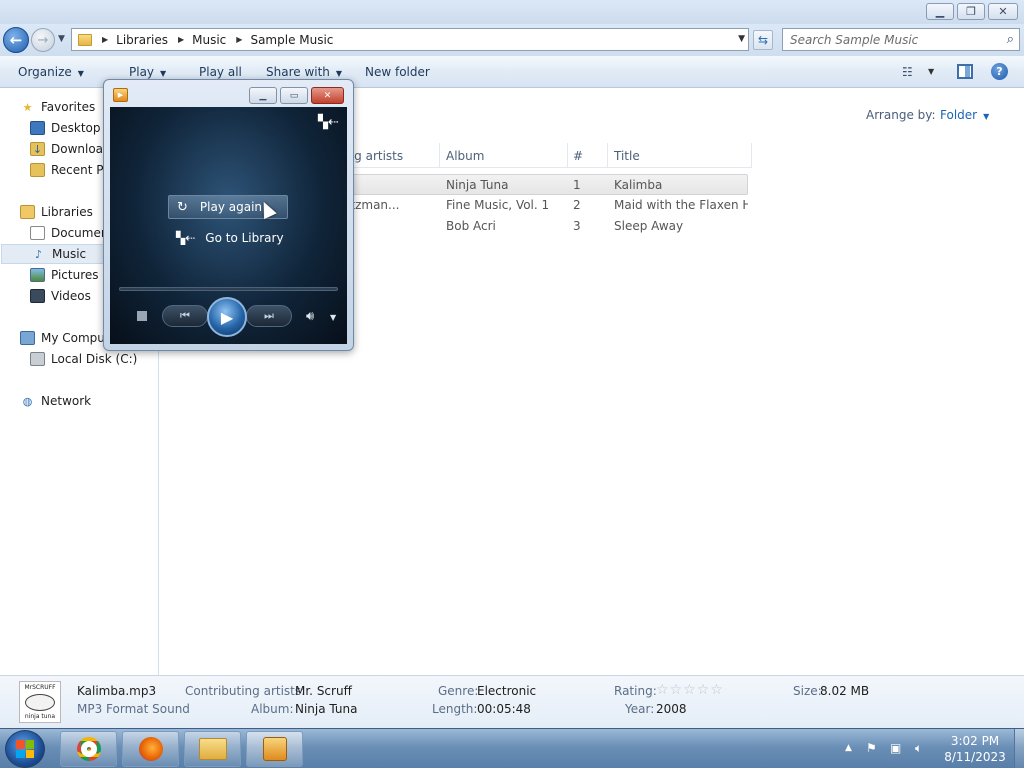  I want to click on seek-bar, so click(228, 289).